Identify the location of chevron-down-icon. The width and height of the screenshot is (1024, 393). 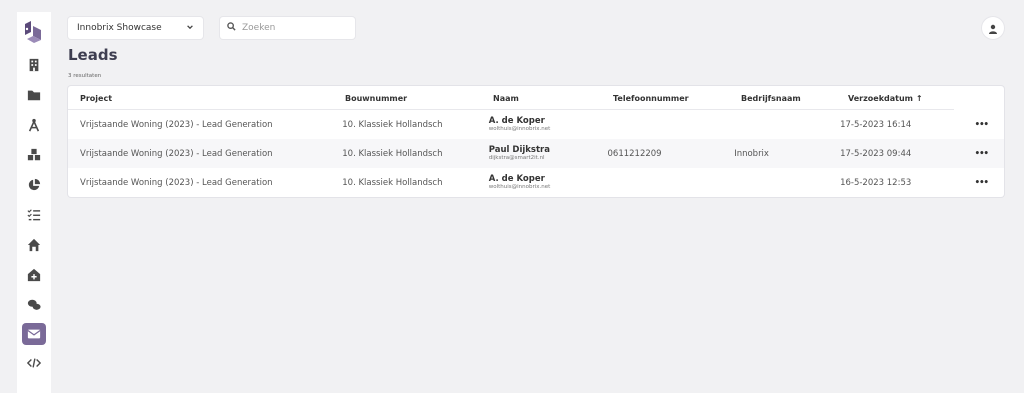
(190, 28).